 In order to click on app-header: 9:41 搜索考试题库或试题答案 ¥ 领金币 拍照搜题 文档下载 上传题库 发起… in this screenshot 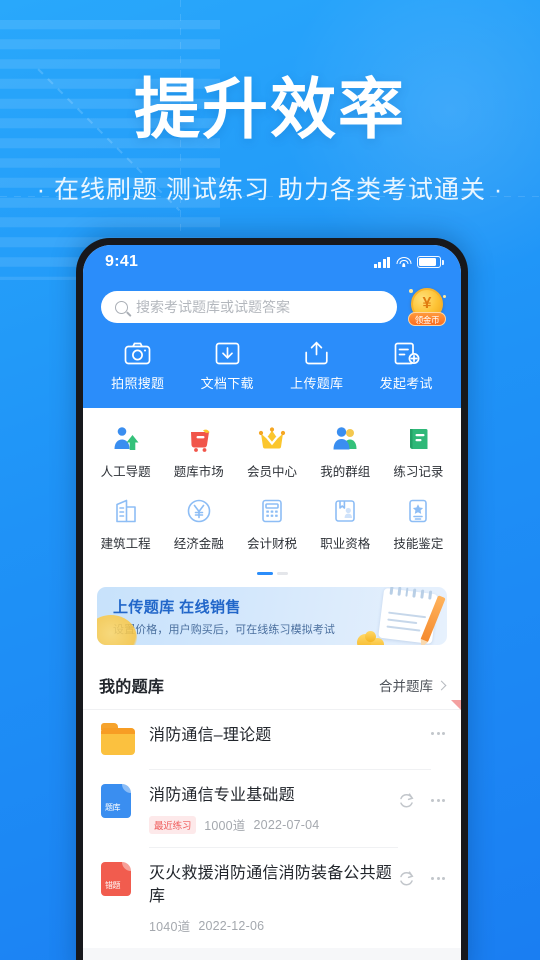, I will do `click(272, 326)`.